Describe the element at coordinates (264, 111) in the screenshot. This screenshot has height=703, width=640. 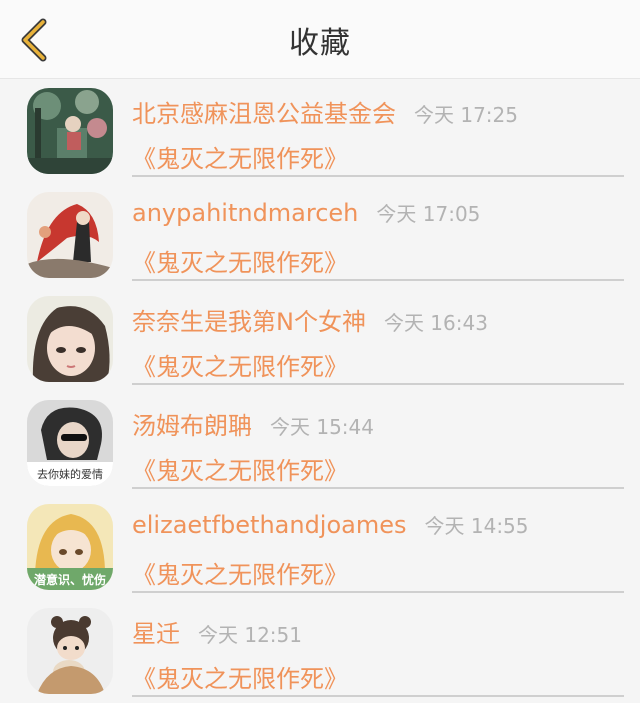
I see `user-name: 北京感麻沮恩公益基金会` at that location.